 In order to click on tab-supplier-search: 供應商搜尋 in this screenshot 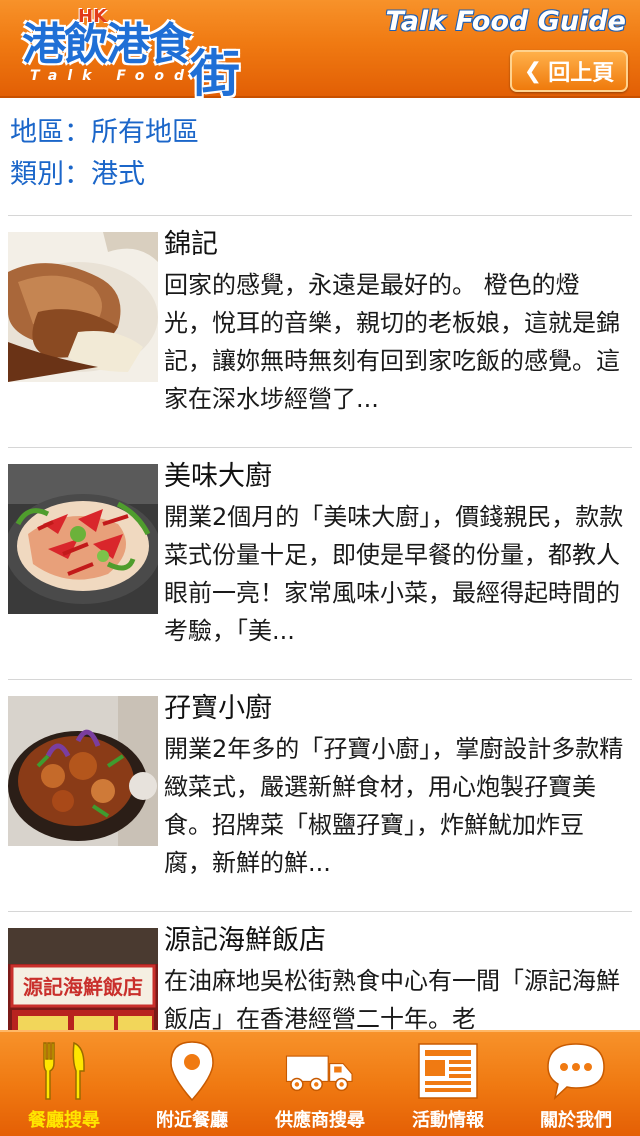, I will do `click(320, 1084)`.